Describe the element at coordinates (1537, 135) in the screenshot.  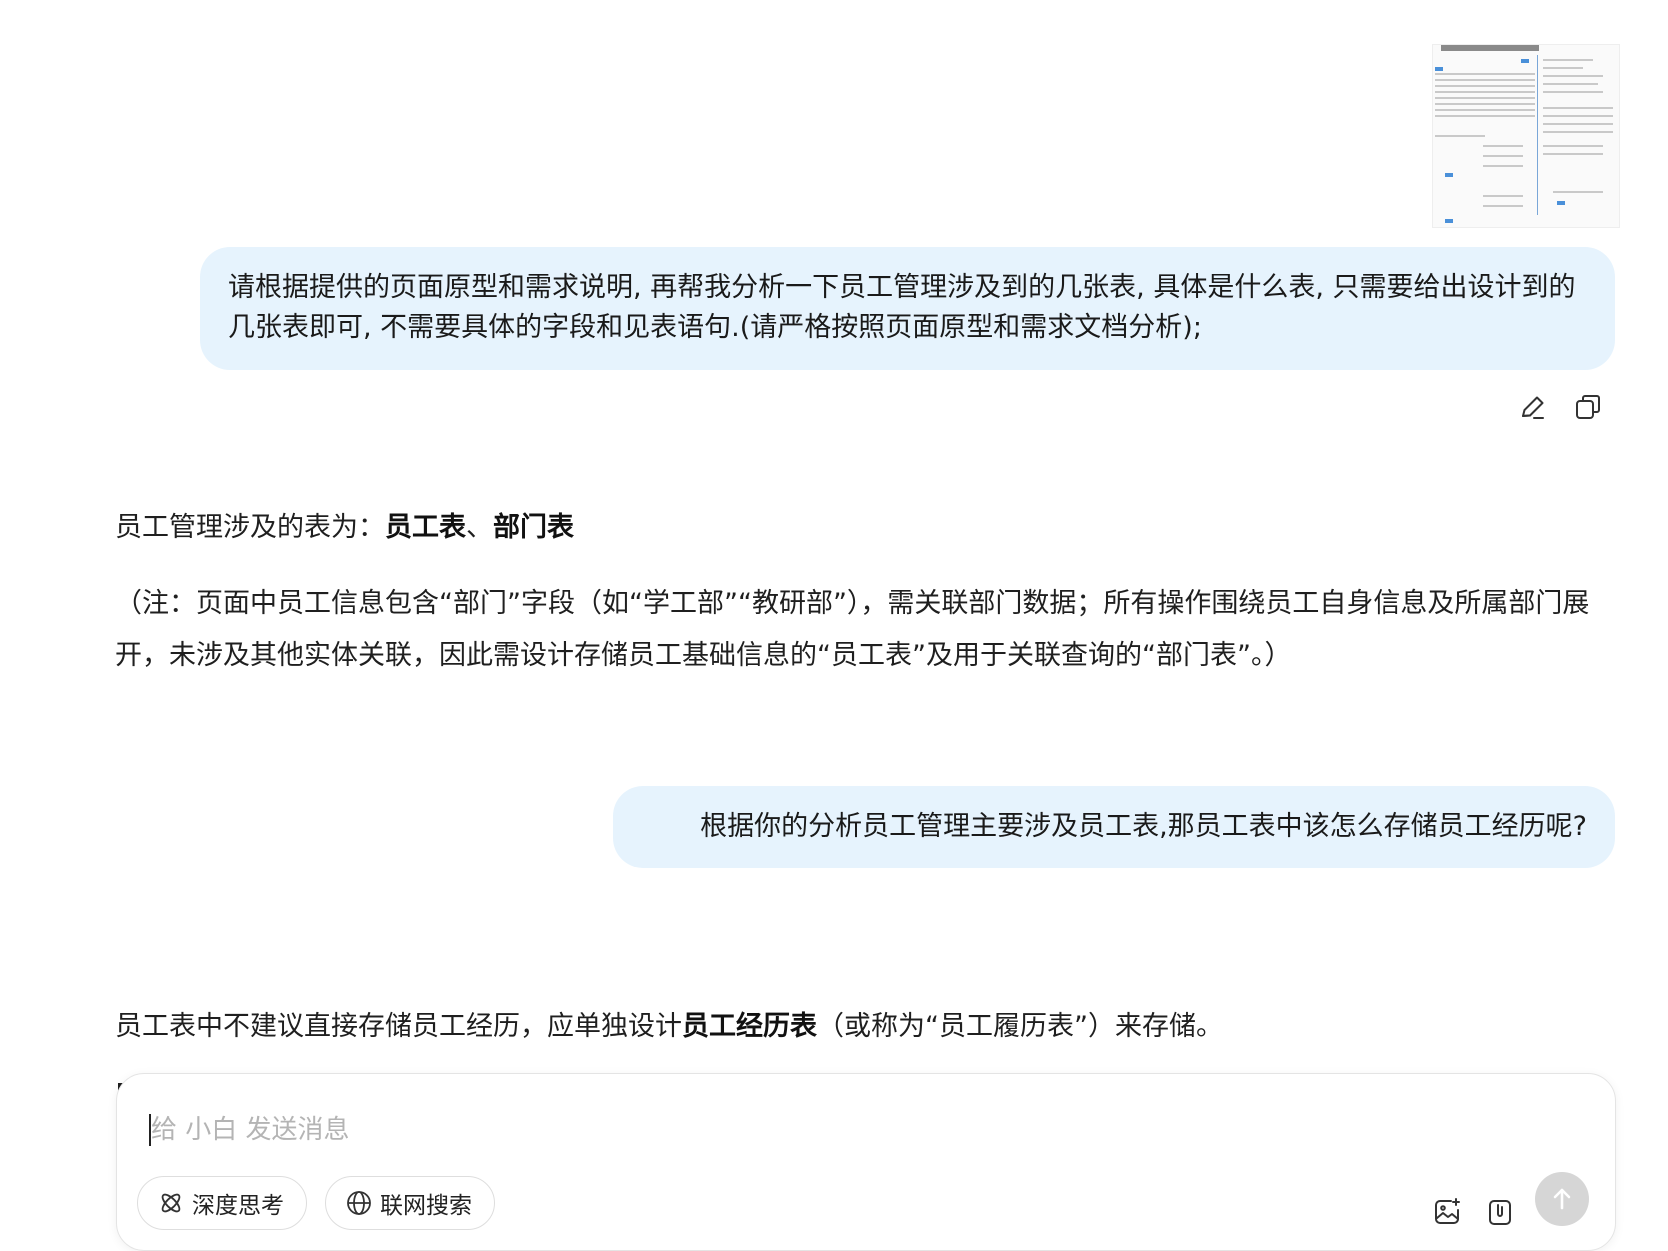
I see `thumbnail-divider` at that location.